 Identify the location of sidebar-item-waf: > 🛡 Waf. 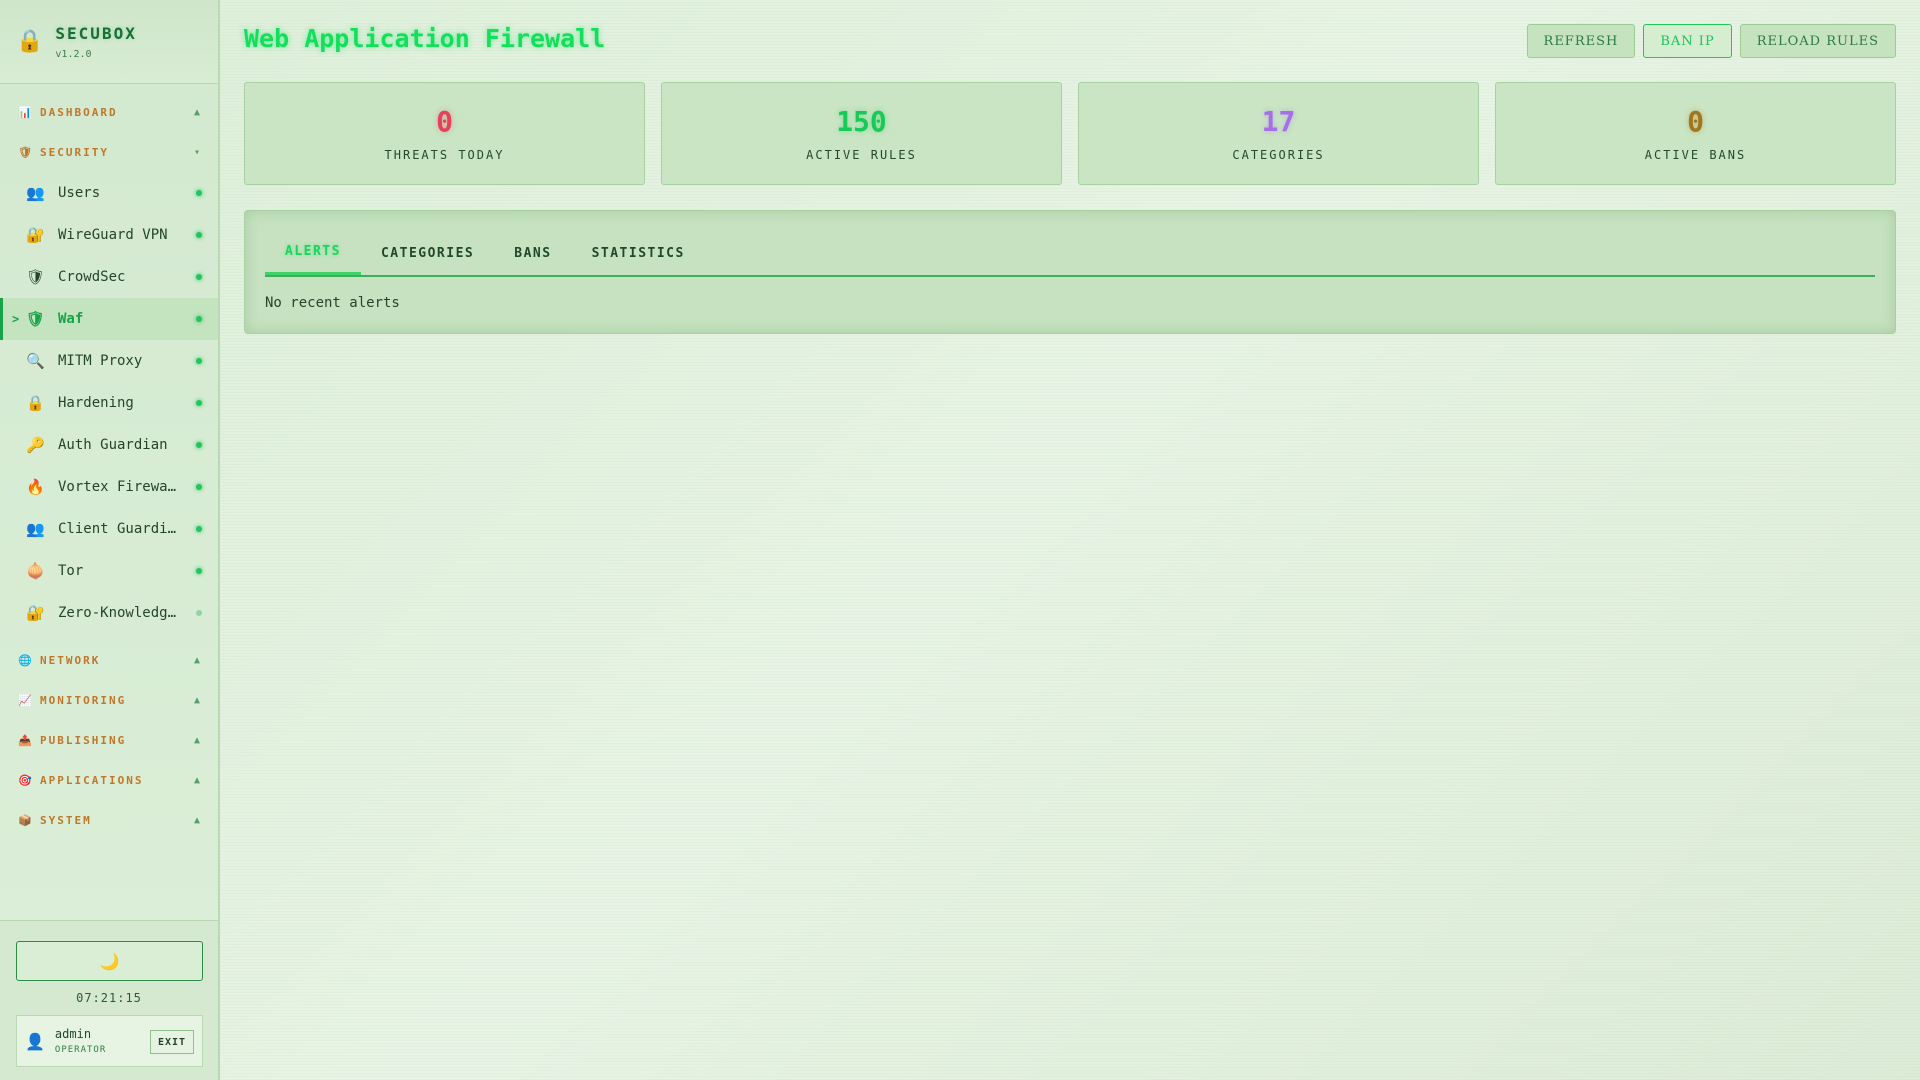
(109, 319).